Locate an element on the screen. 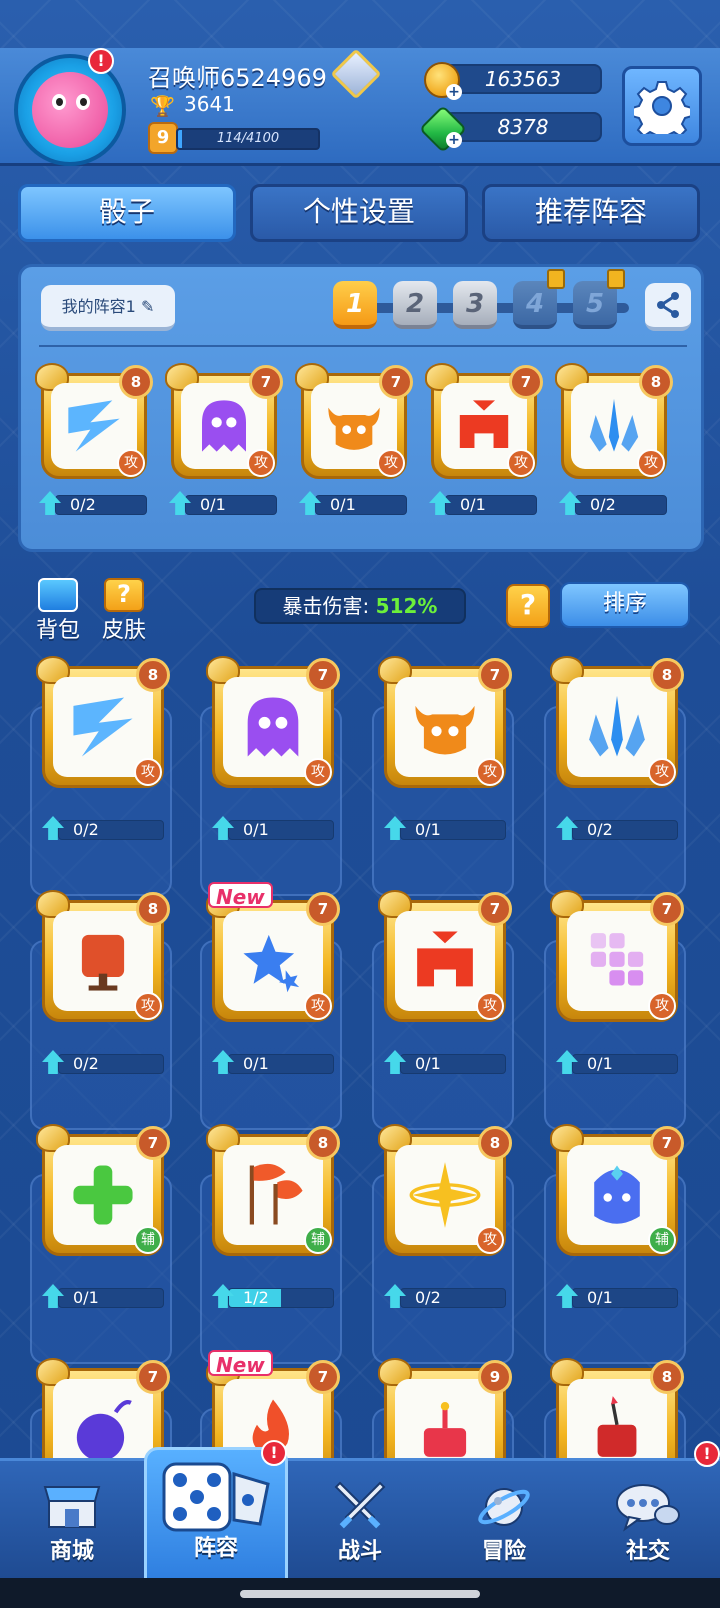 The height and width of the screenshot is (1608, 720). gold-amount: 163563 is located at coordinates (523, 79).